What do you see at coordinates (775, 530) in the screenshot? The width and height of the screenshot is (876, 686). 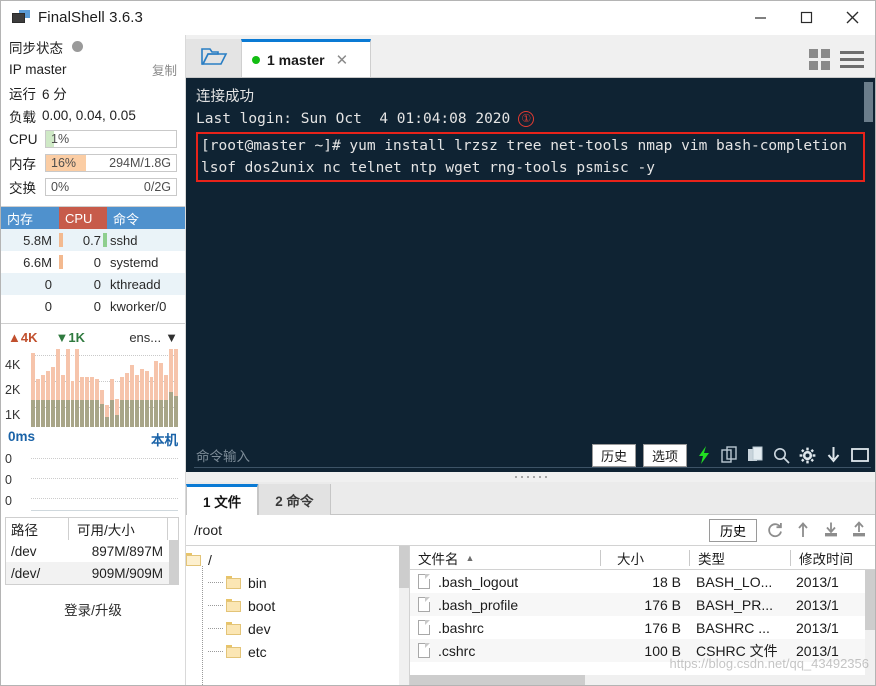 I see `refresh-icon` at bounding box center [775, 530].